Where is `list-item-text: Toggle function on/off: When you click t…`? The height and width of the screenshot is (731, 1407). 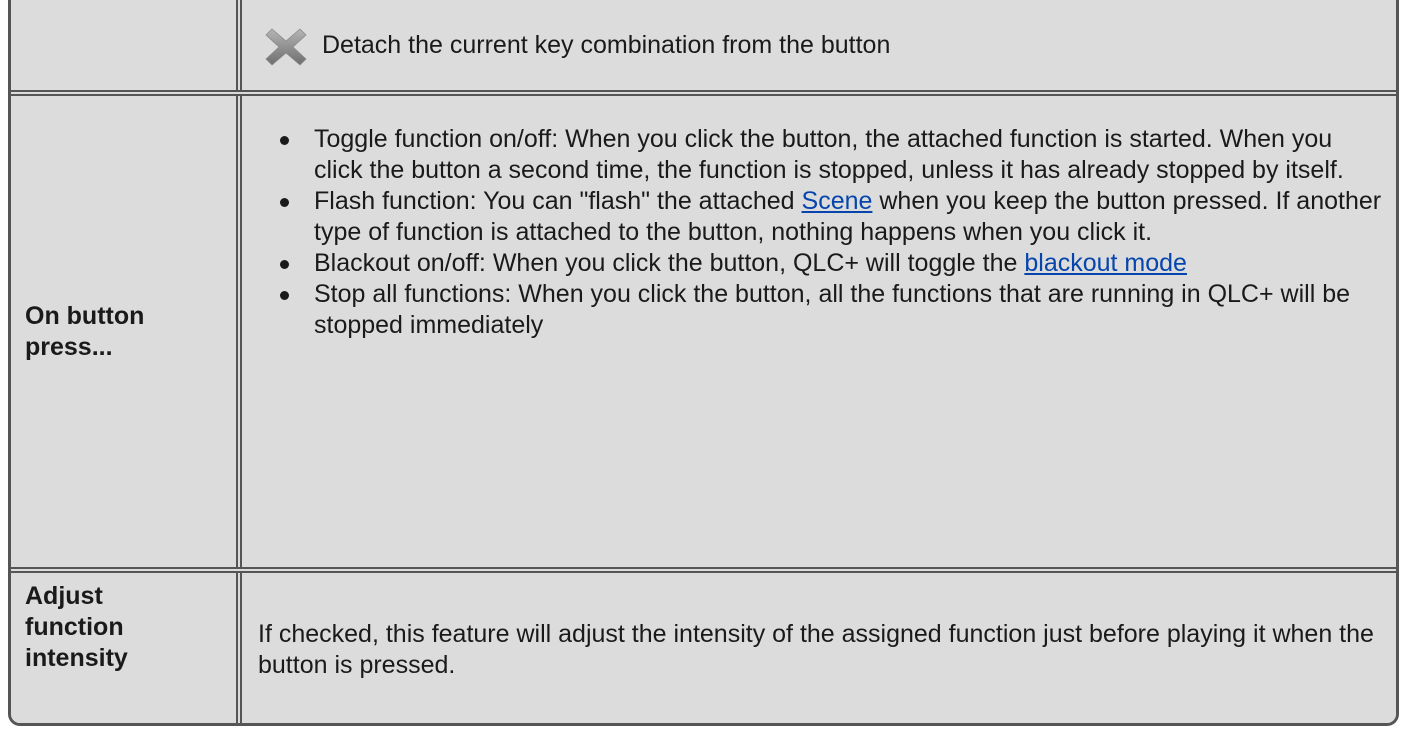
list-item-text: Toggle function on/off: When you click t… is located at coordinates (829, 154).